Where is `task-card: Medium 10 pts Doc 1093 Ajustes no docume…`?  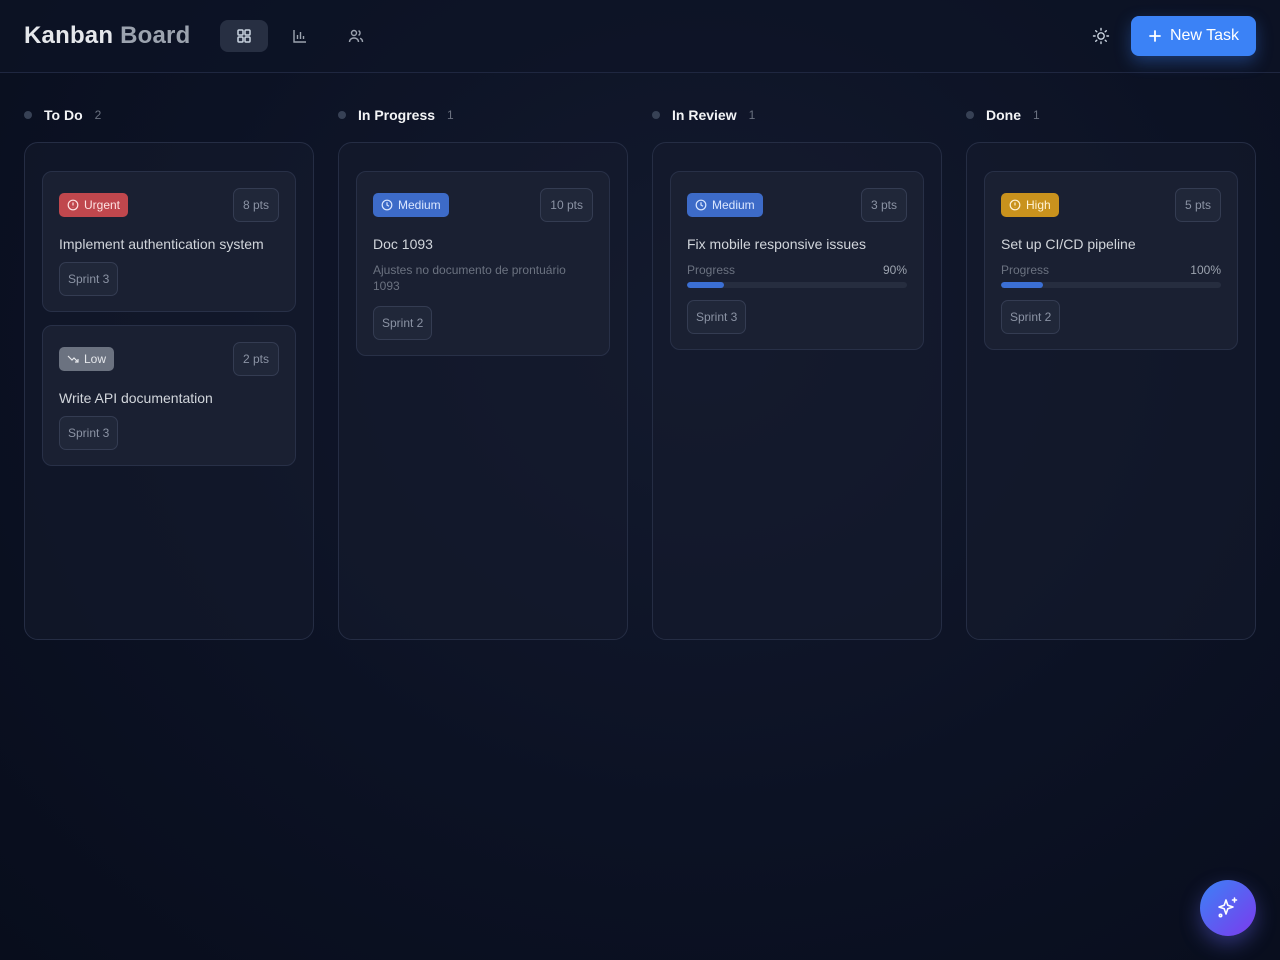
task-card: Medium 10 pts Doc 1093 Ajustes no docume… is located at coordinates (483, 263).